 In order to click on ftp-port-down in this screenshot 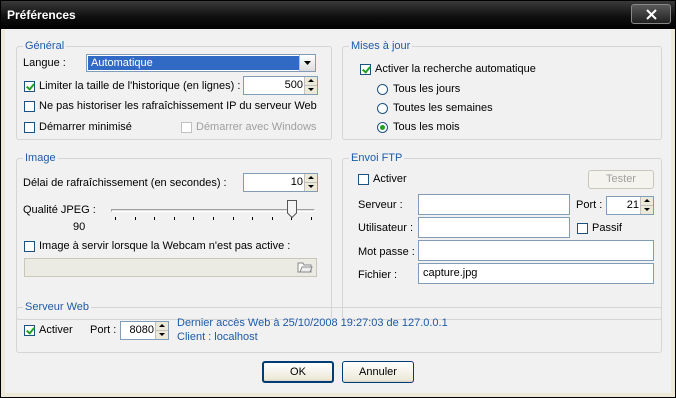, I will do `click(647, 210)`.